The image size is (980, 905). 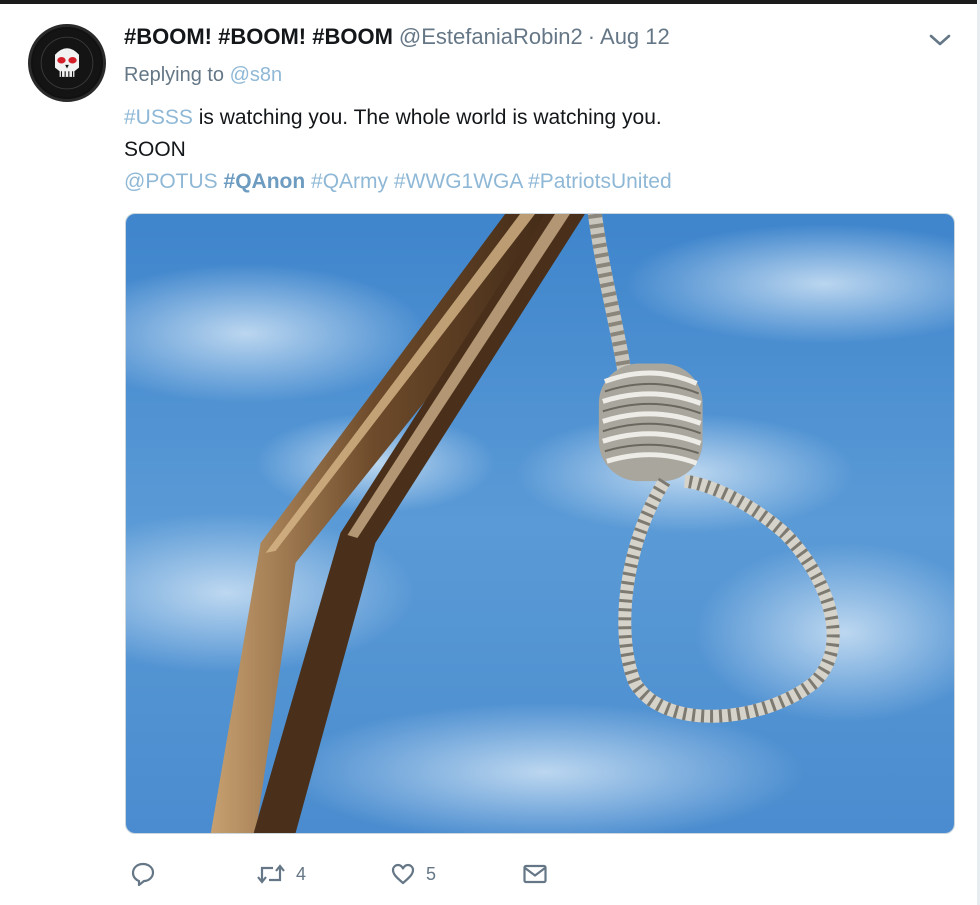 What do you see at coordinates (271, 874) in the screenshot?
I see `retweet-icon` at bounding box center [271, 874].